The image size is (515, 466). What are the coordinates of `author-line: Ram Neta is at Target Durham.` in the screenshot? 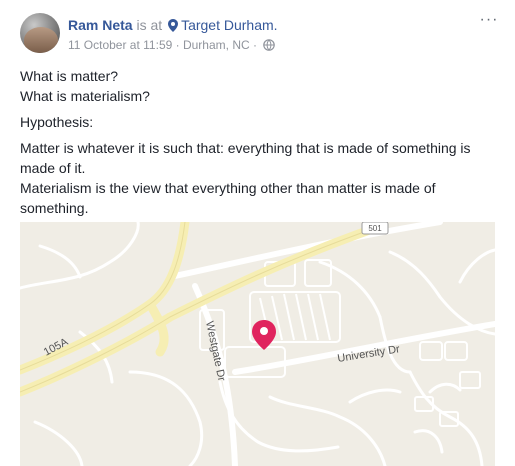 It's located at (173, 26).